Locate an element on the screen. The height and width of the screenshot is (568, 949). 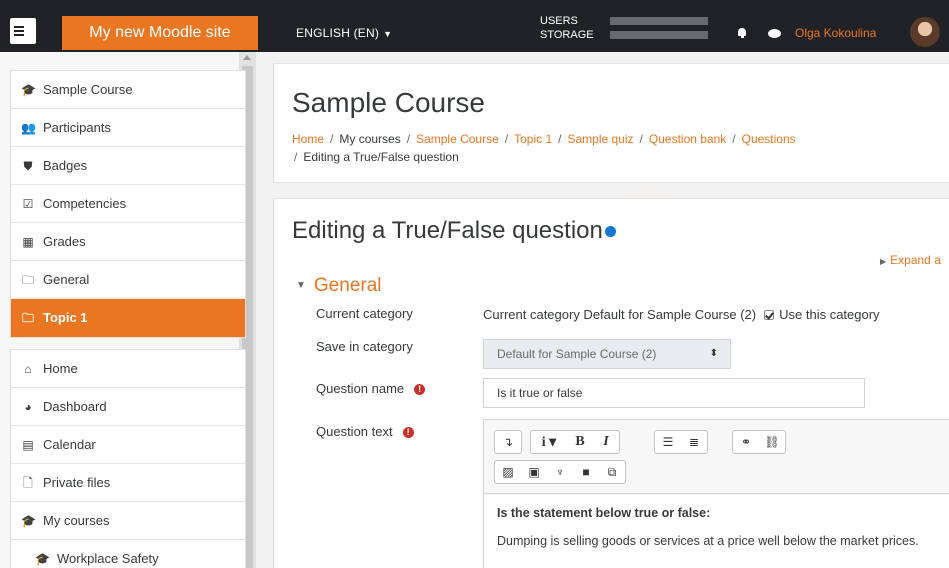
table-icon: ▦ is located at coordinates (28, 241).